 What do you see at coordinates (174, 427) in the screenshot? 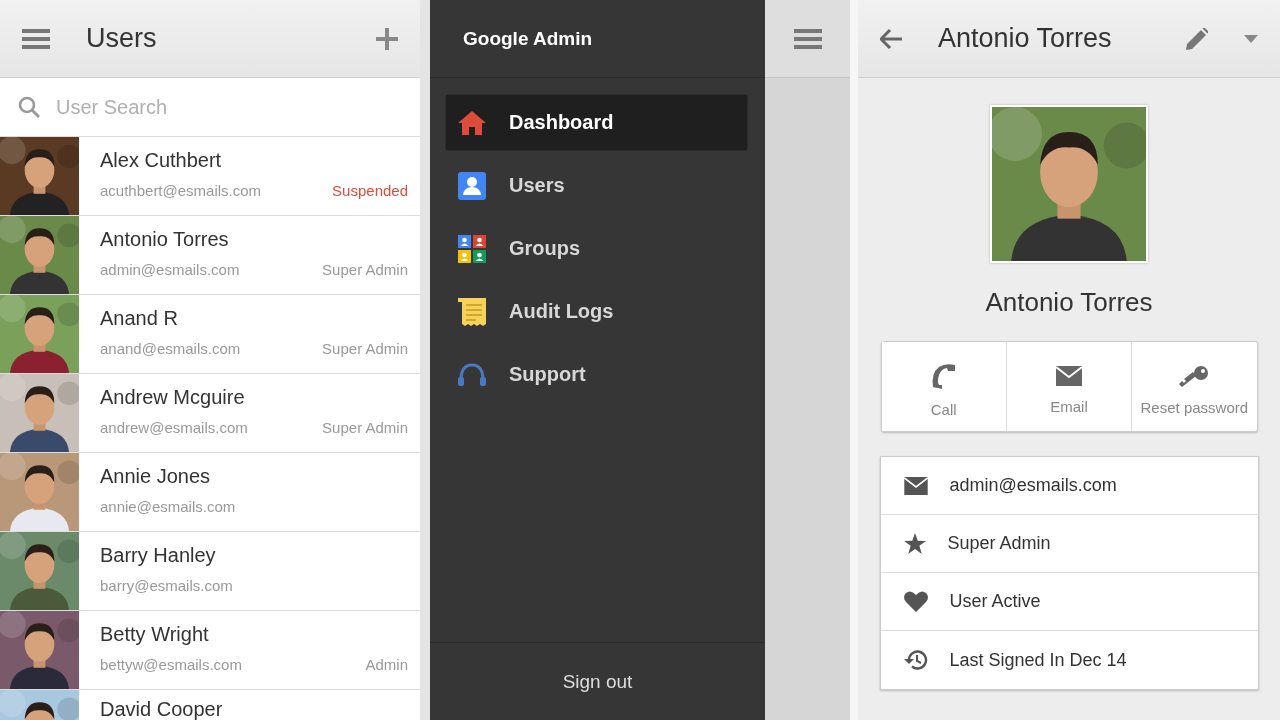
I see `user-email: andrew@esmails.com` at bounding box center [174, 427].